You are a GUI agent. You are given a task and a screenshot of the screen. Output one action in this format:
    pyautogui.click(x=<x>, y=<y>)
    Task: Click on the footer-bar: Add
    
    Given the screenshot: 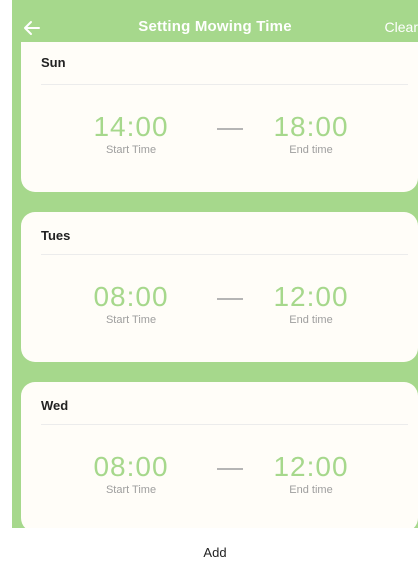 What is the action you would take?
    pyautogui.click(x=215, y=550)
    